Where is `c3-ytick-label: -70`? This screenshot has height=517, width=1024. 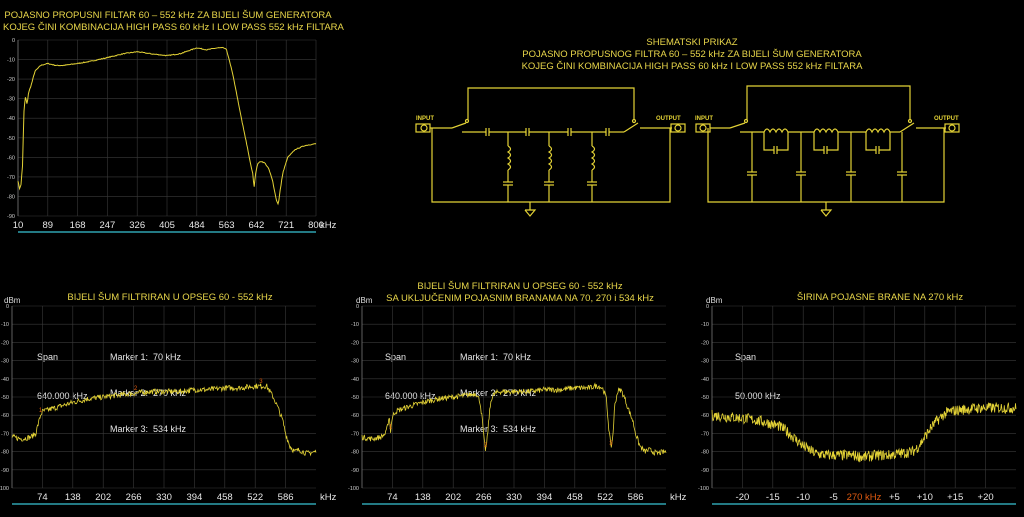
c3-ytick-label: -70 is located at coordinates (705, 434).